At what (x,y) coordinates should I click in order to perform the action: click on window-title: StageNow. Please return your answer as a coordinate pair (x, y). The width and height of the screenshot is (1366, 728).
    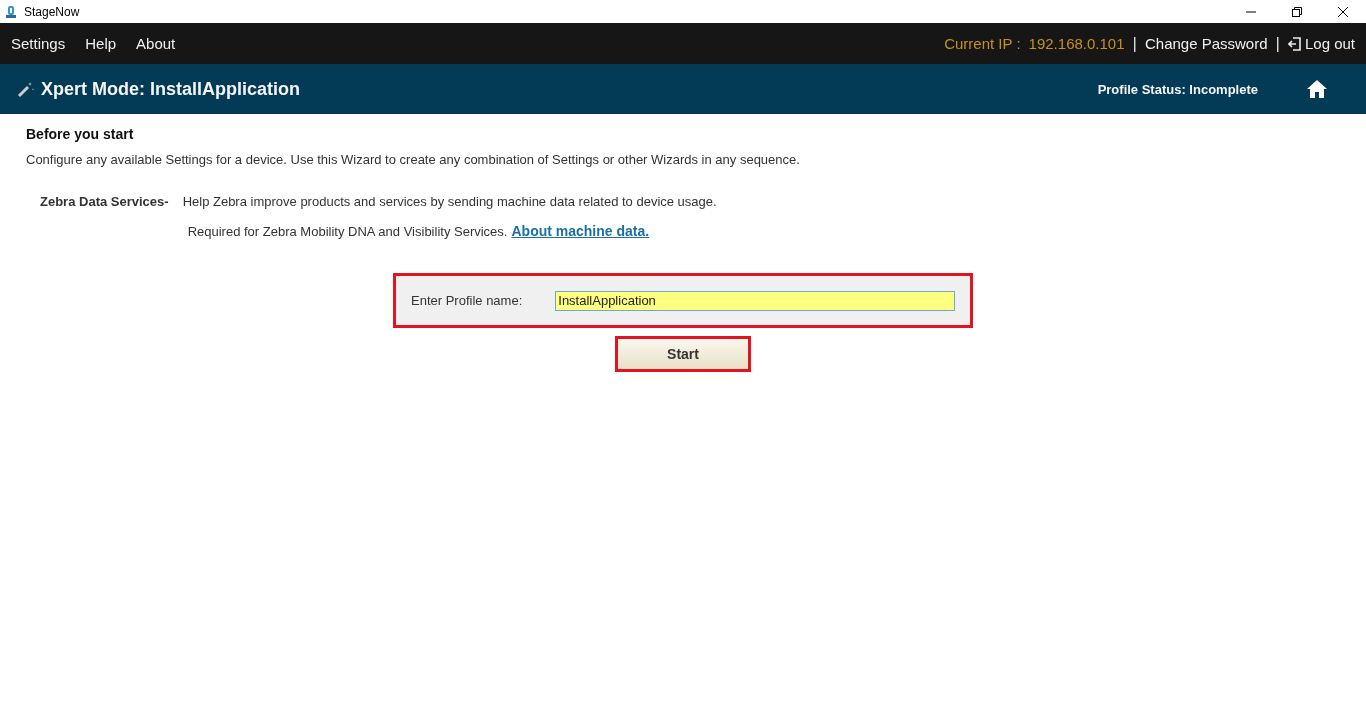
    Looking at the image, I should click on (52, 11).